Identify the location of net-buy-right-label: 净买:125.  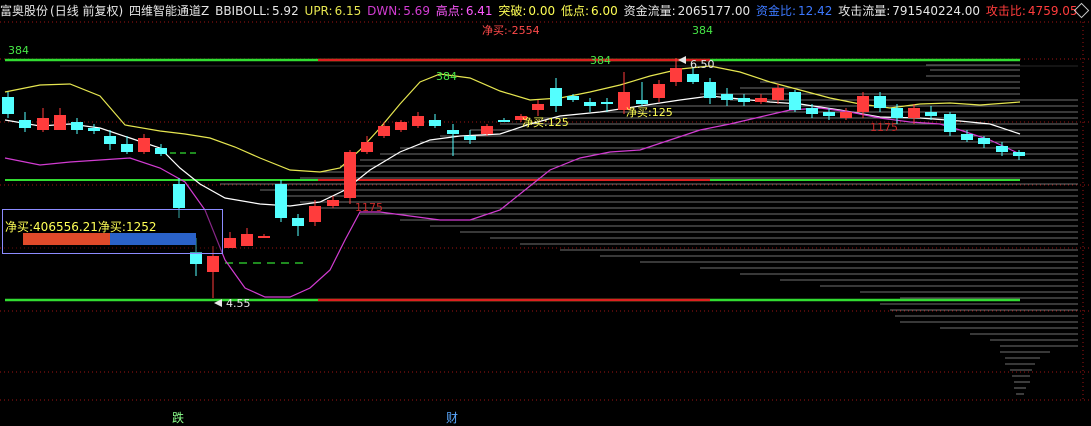
(649, 112).